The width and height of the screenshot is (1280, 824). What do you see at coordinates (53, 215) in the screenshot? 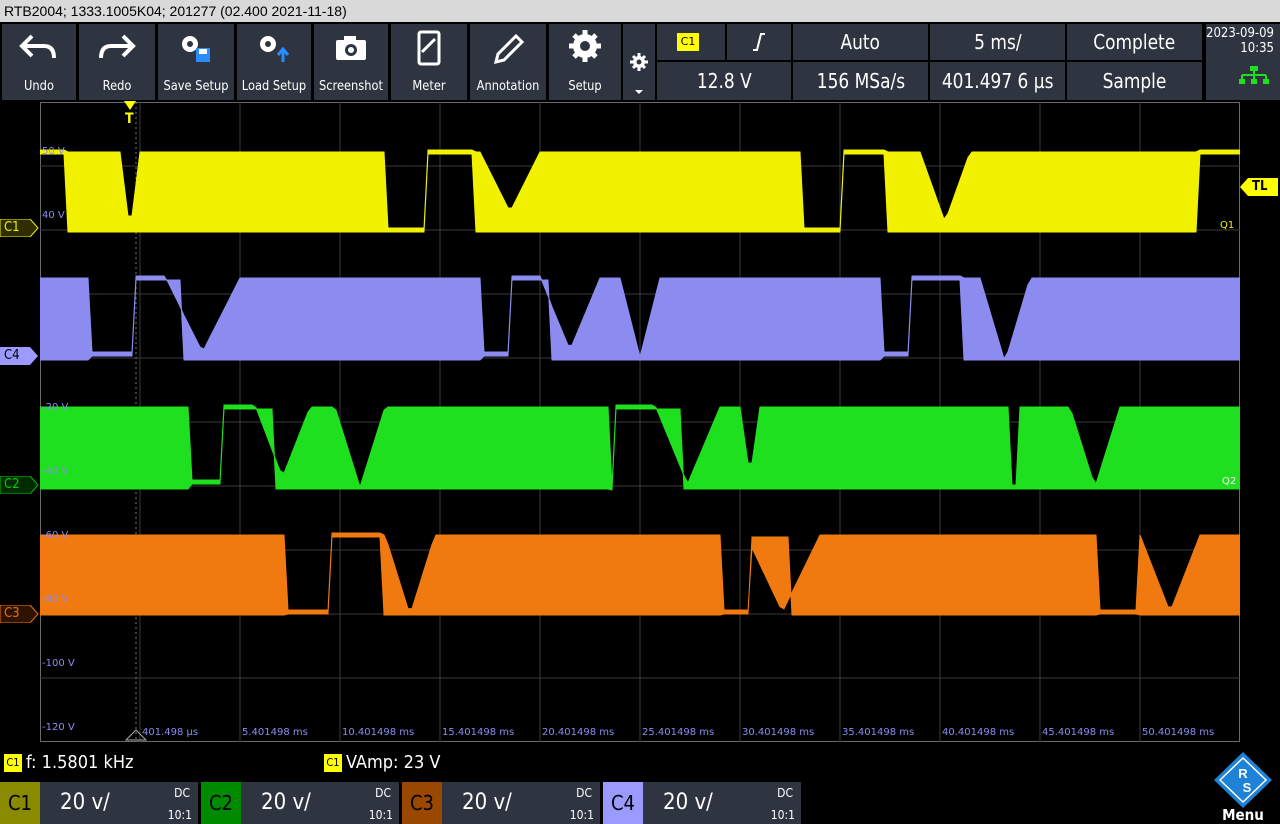
I see `y-axis-label: 40 V` at bounding box center [53, 215].